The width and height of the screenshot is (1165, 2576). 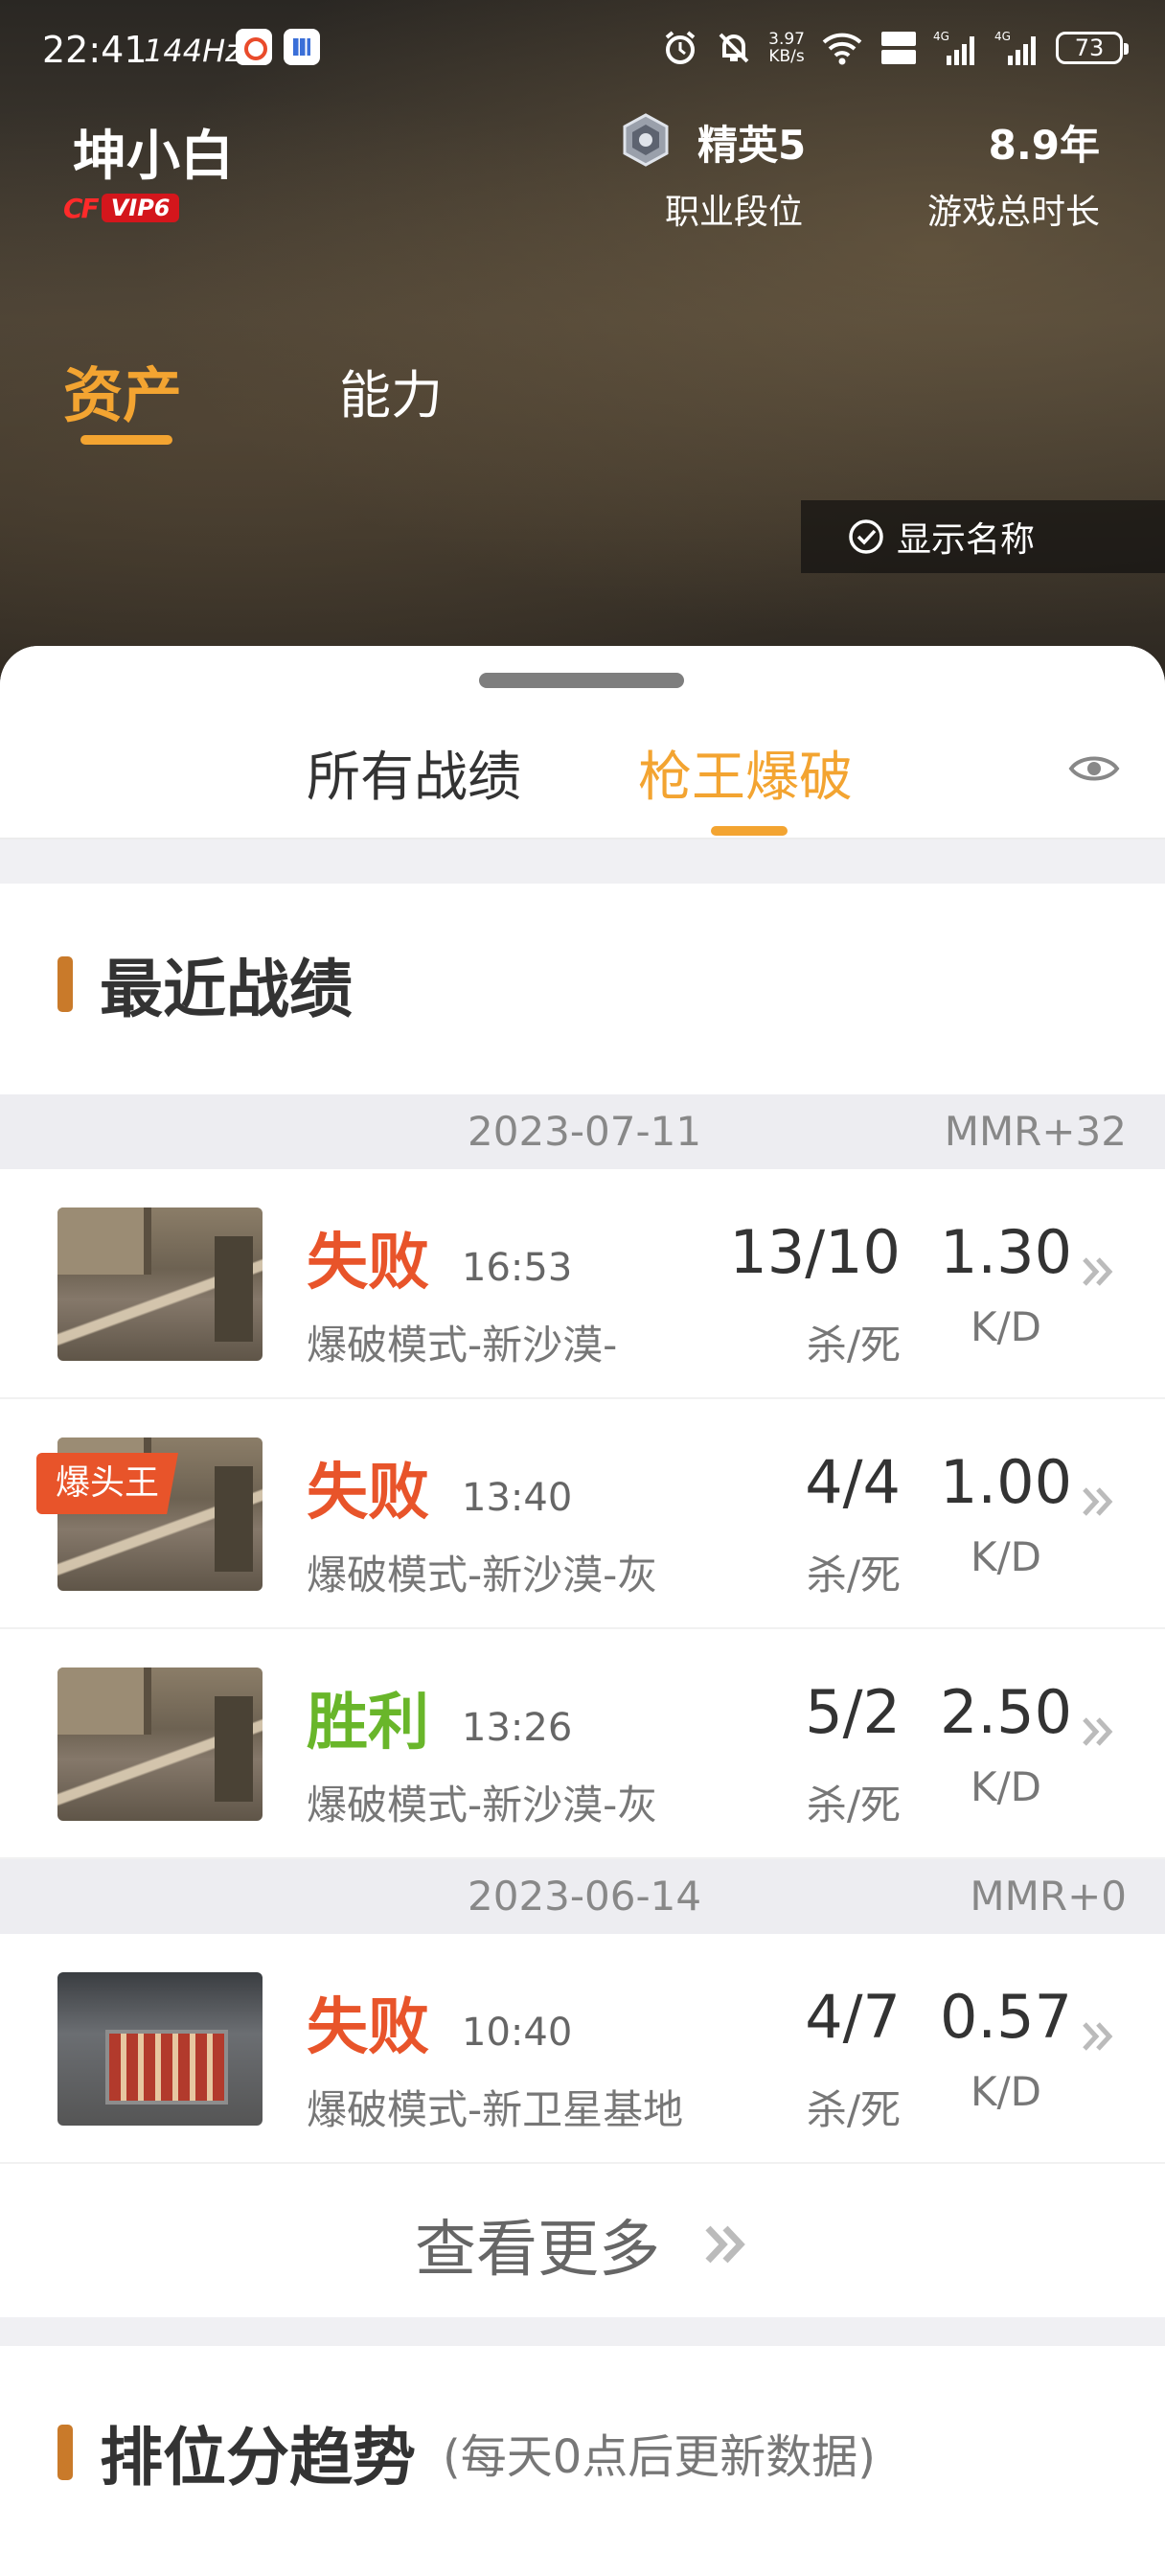 What do you see at coordinates (585, 1896) in the screenshot?
I see `match-date: 2023-06-14` at bounding box center [585, 1896].